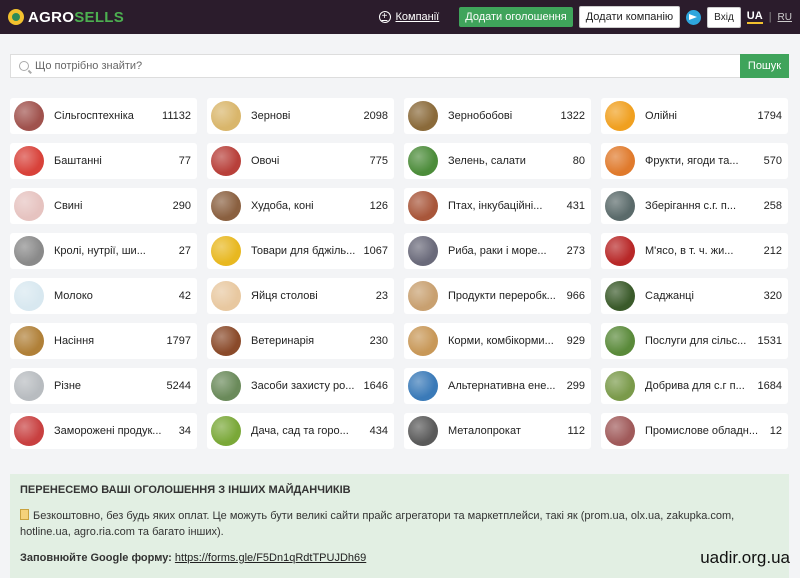 The image size is (800, 578). What do you see at coordinates (16, 17) in the screenshot?
I see `logo-icon` at bounding box center [16, 17].